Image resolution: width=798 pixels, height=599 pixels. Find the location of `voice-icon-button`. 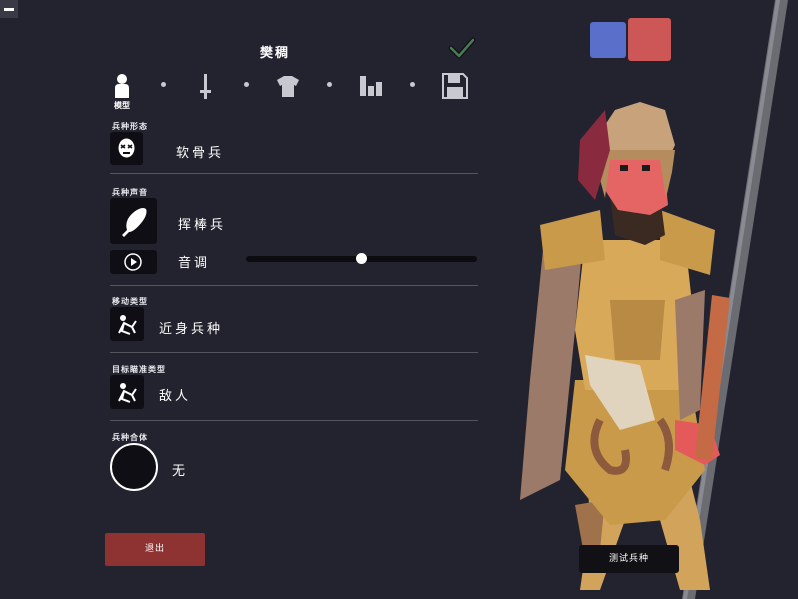

voice-icon-button is located at coordinates (133, 221).